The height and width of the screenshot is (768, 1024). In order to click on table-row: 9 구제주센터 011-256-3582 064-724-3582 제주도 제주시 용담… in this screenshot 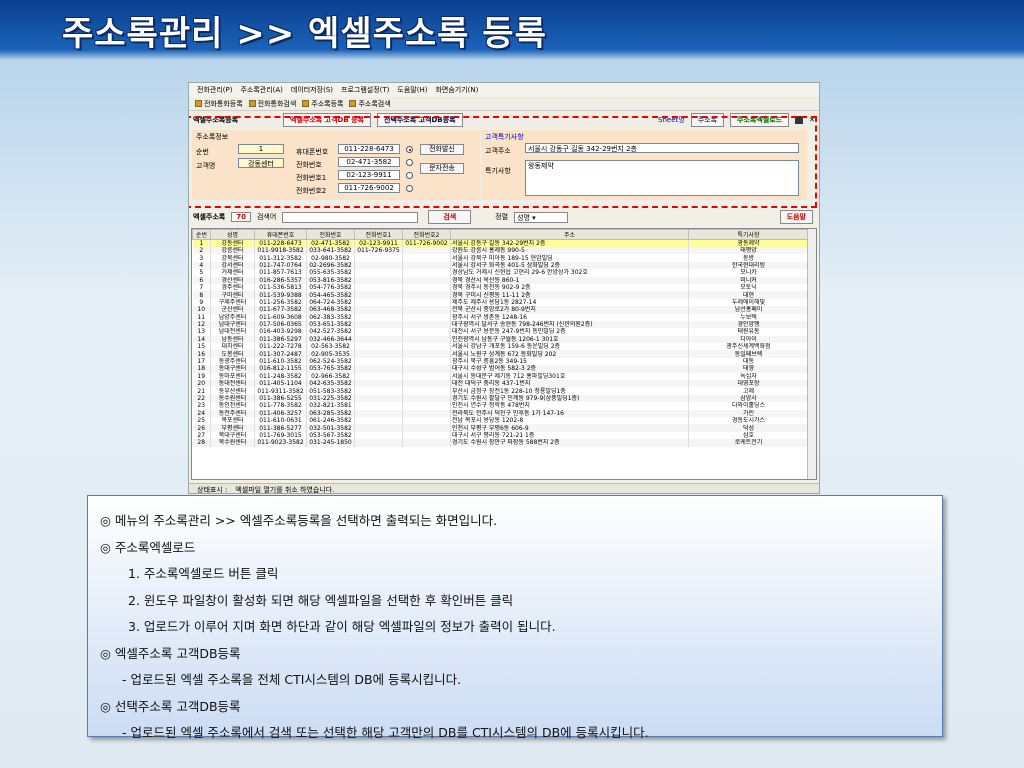, I will do `click(500, 302)`.